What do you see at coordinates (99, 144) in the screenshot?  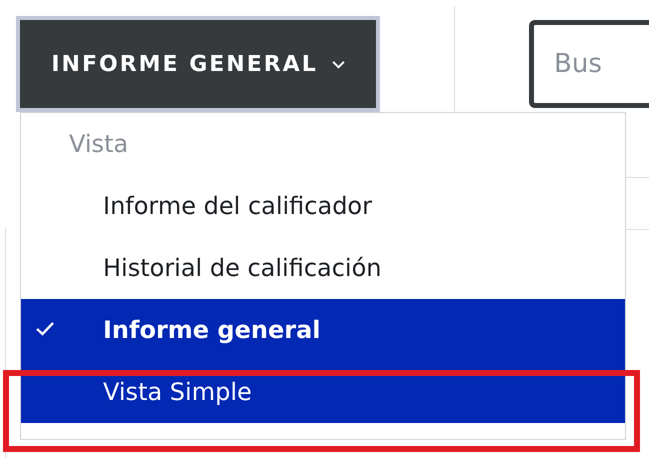 I see `menu-header: Vista` at bounding box center [99, 144].